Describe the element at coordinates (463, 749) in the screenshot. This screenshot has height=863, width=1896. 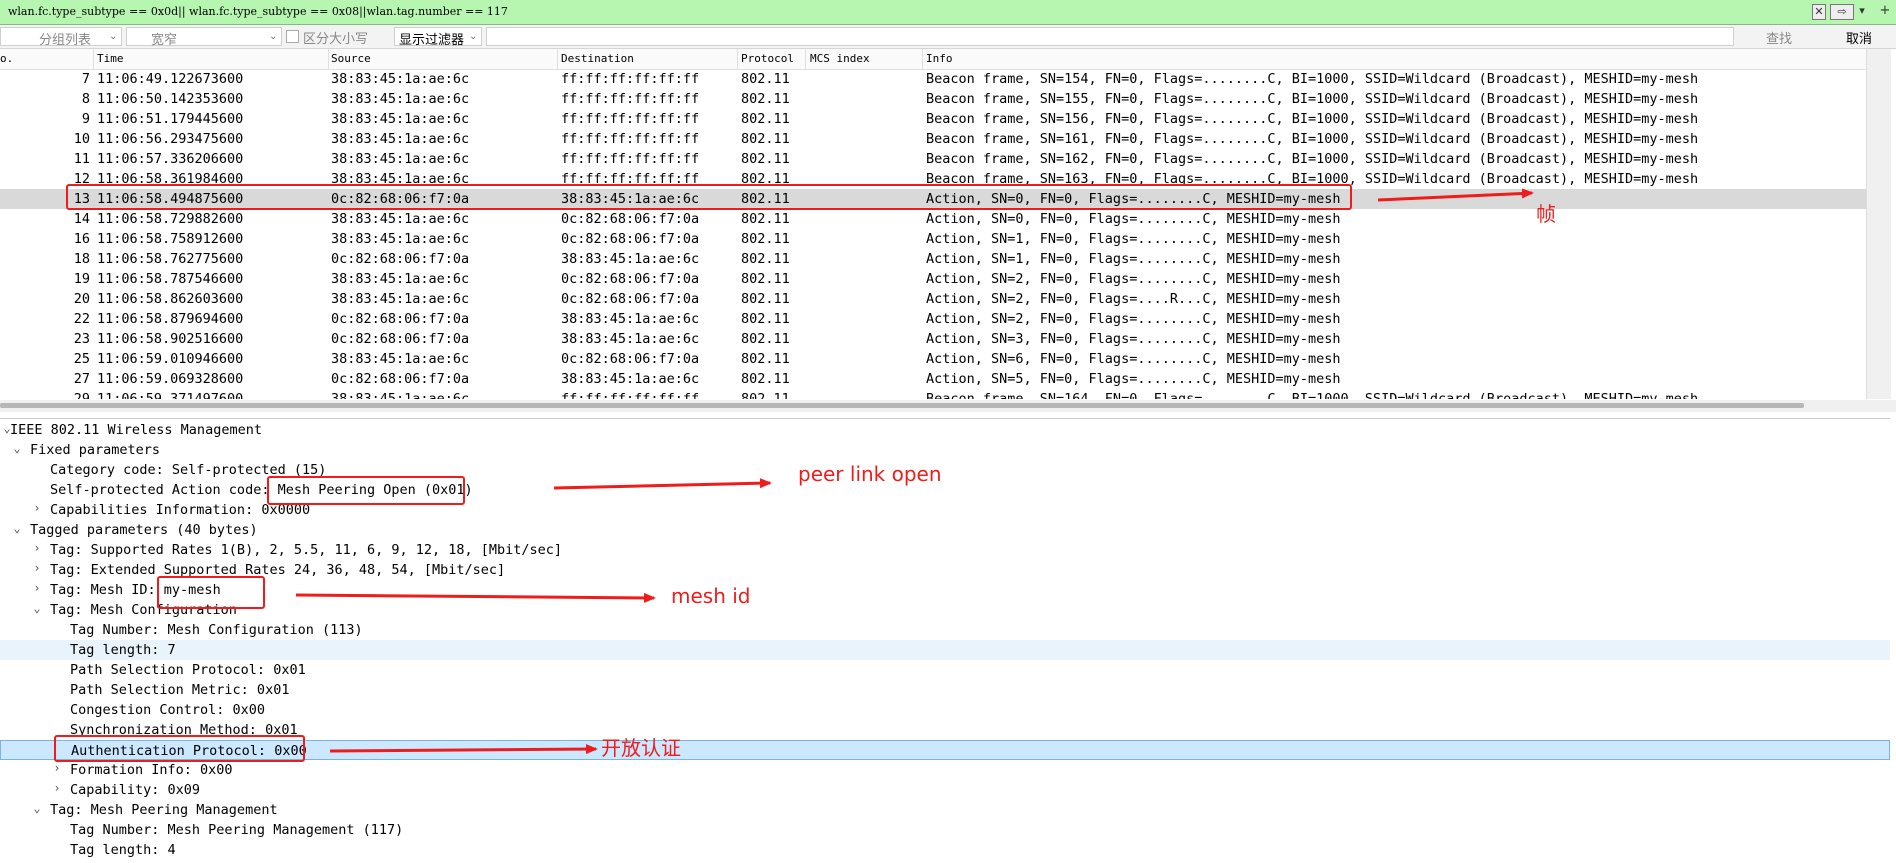
I see `arrow-open-auth` at that location.